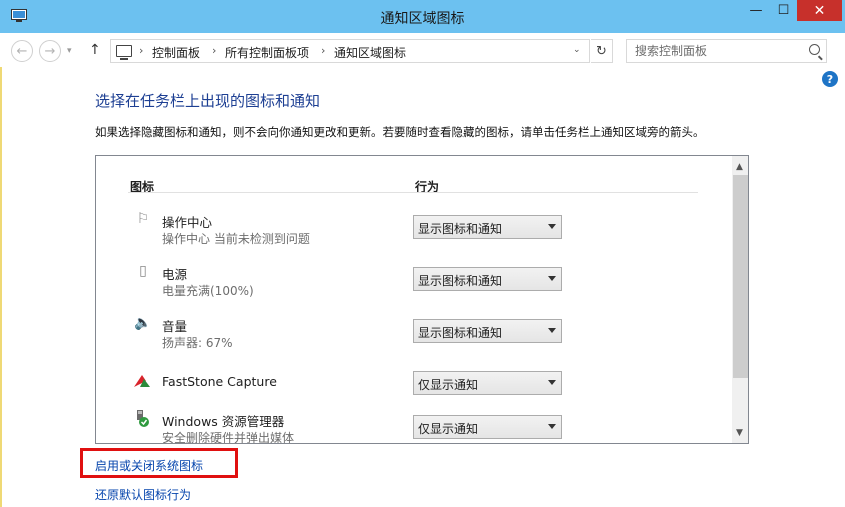 This screenshot has height=507, width=845. What do you see at coordinates (124, 52) in the screenshot?
I see `computer-icon` at bounding box center [124, 52].